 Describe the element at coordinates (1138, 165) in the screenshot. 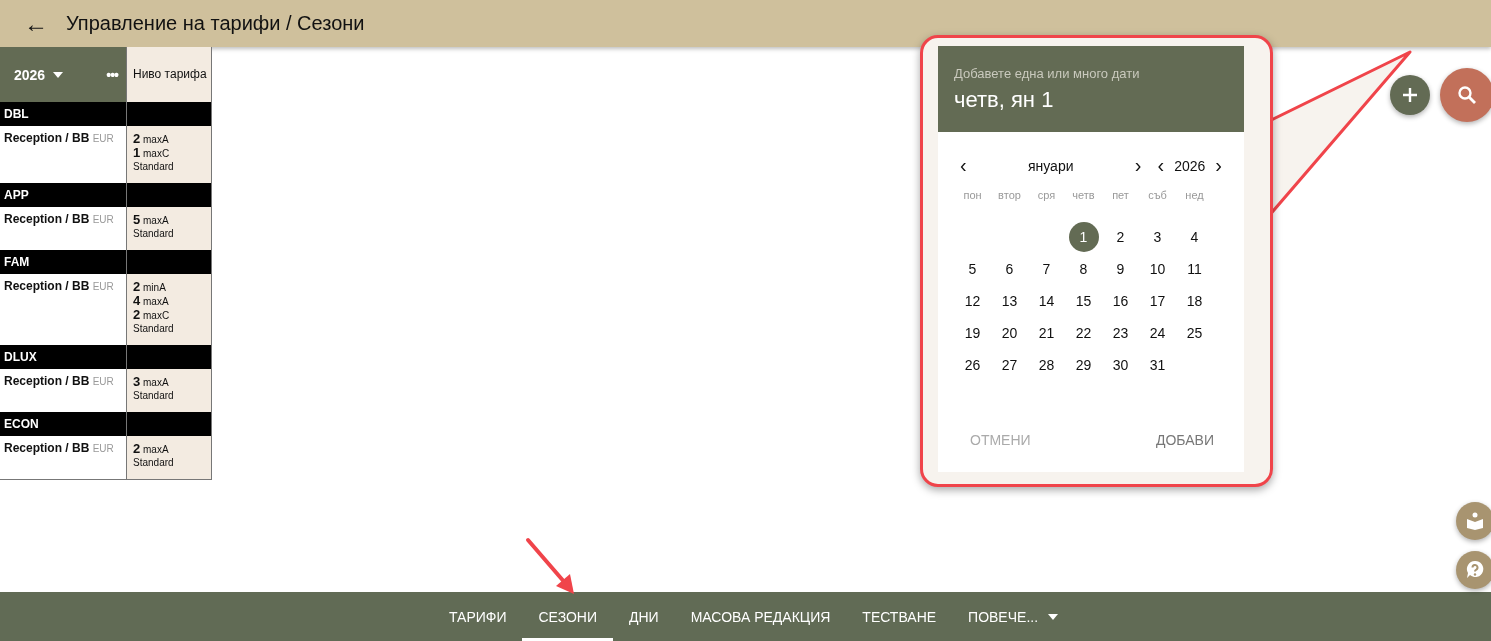

I see `next-month-button: ›` at that location.